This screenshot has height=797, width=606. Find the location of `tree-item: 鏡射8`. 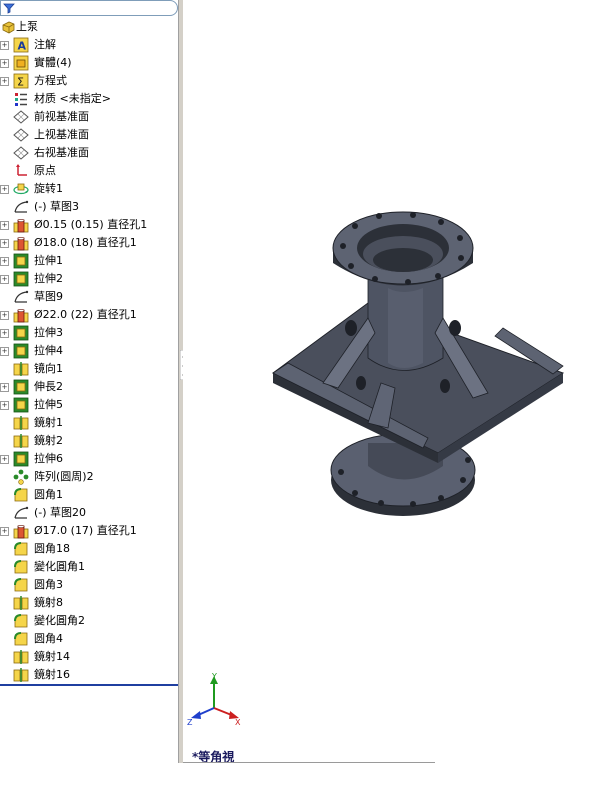

tree-item: 鏡射8 is located at coordinates (89, 603).